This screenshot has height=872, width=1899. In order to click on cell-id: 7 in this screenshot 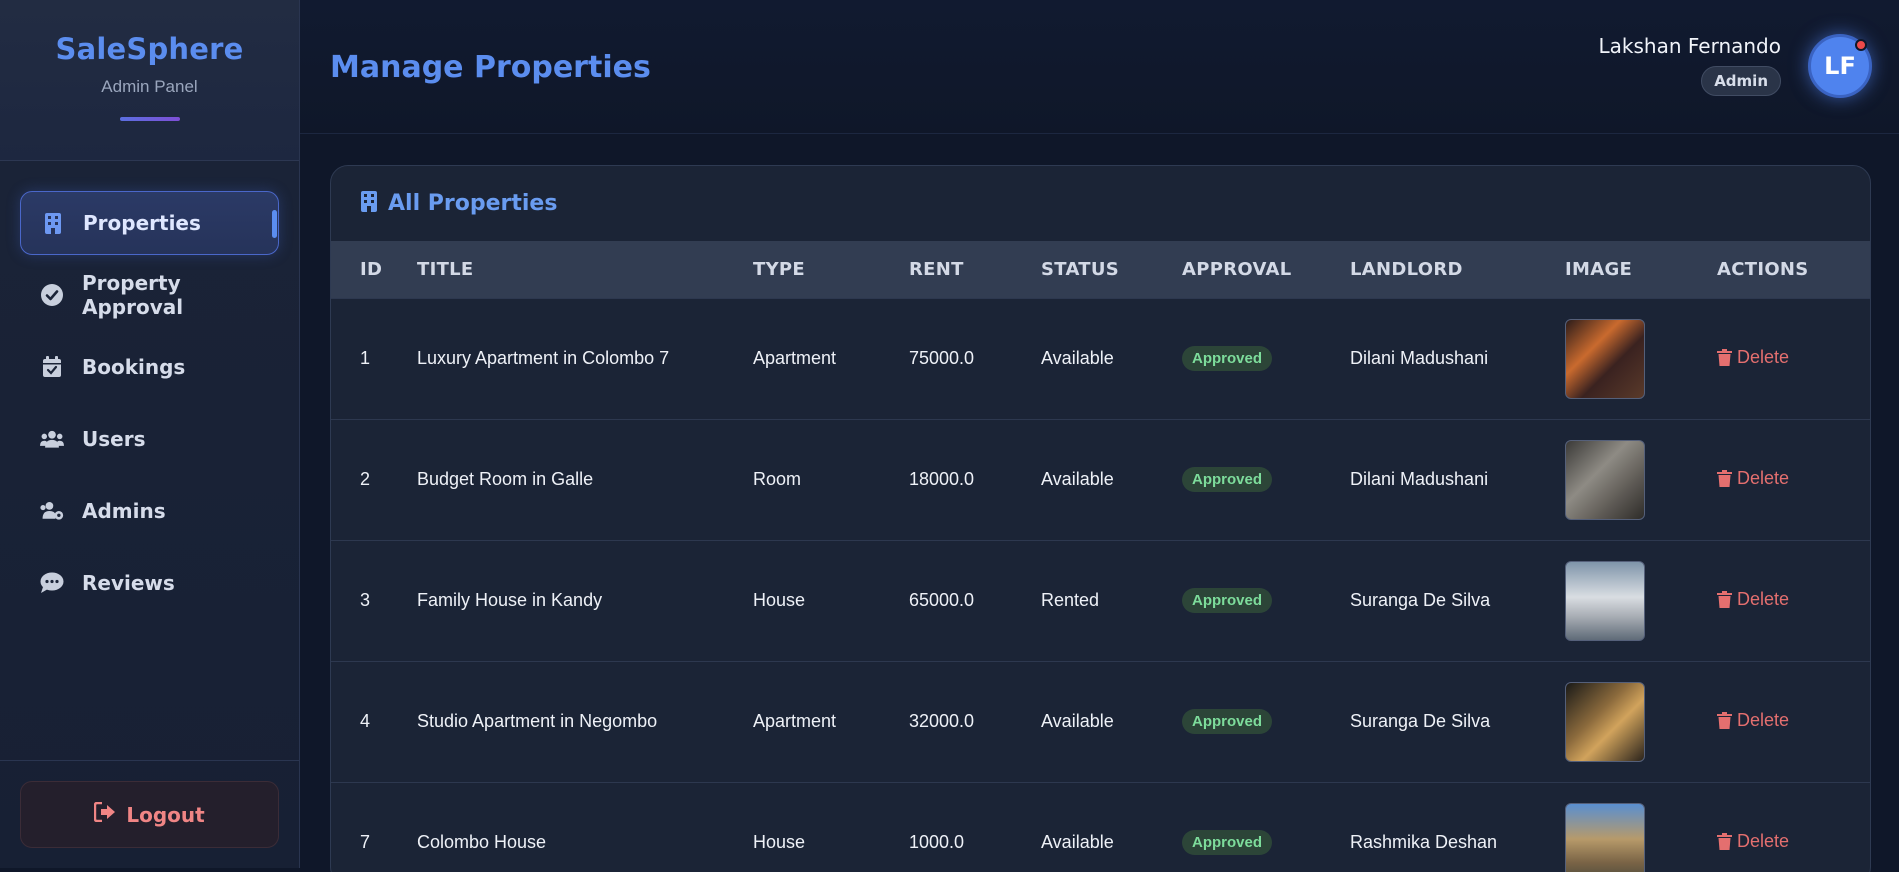, I will do `click(374, 826)`.